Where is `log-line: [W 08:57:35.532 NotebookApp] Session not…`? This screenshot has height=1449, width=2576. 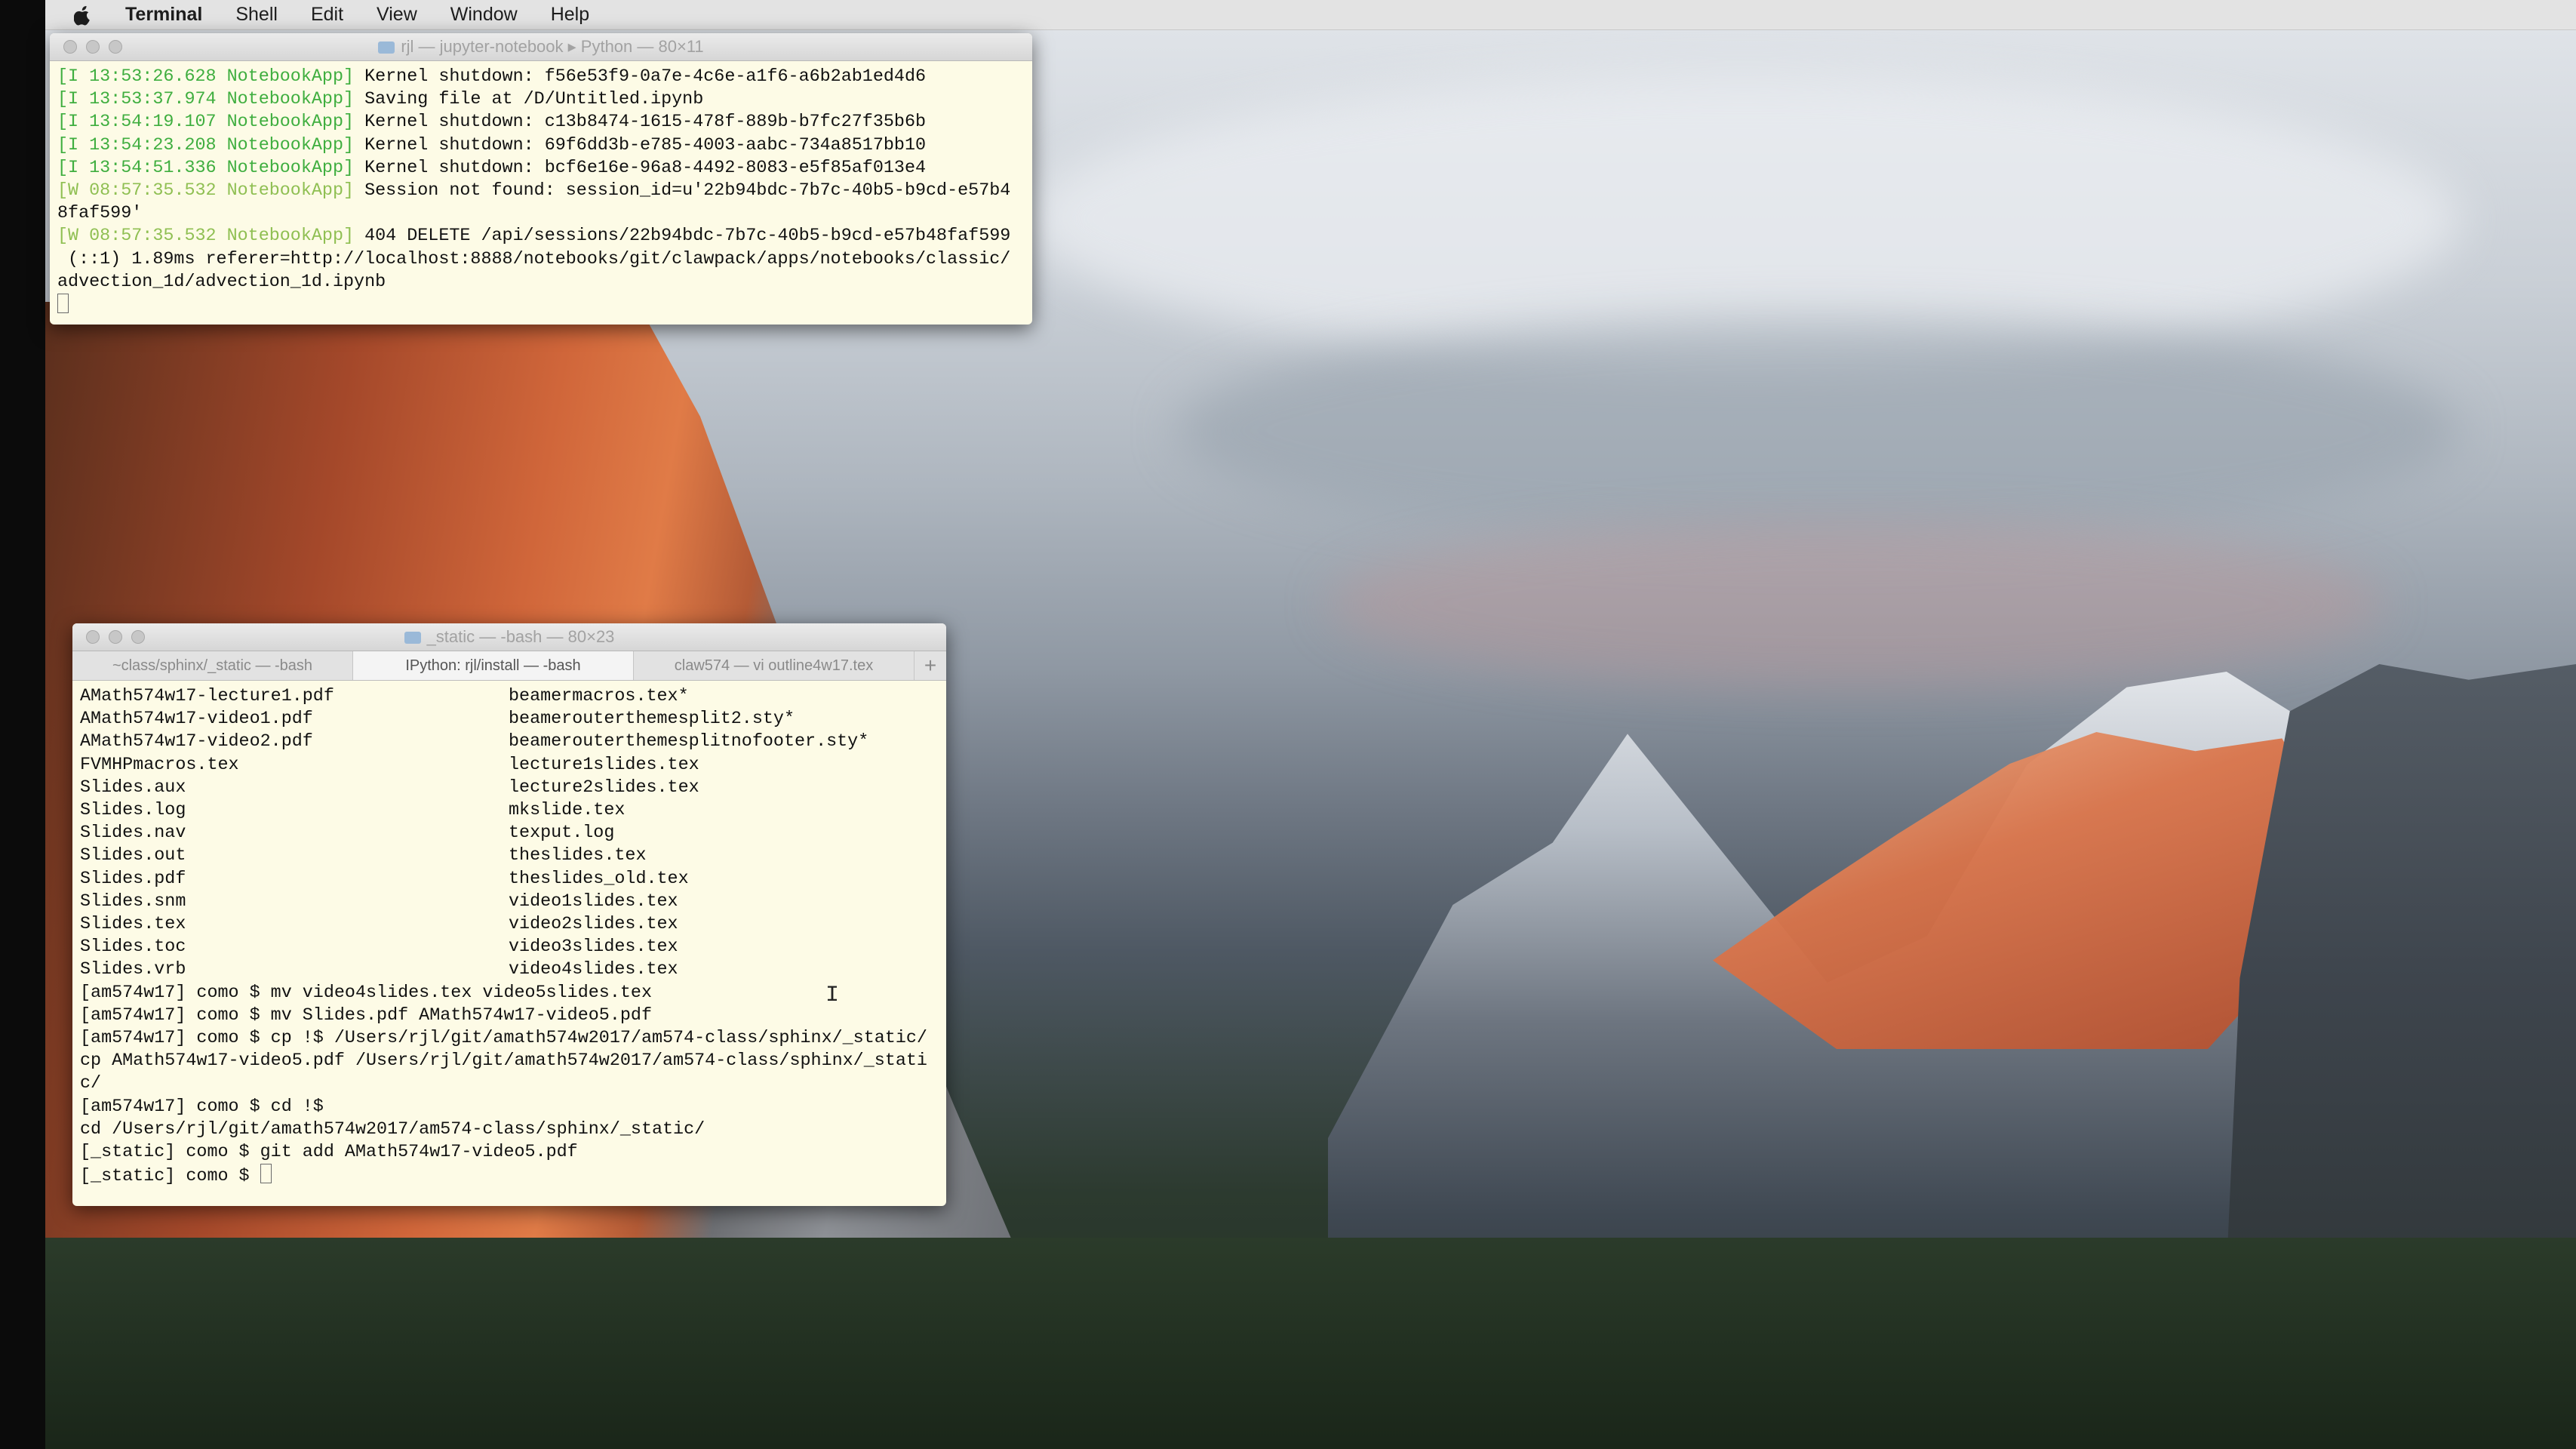
log-line: [W 08:57:35.532 NotebookApp] Session not… is located at coordinates (534, 191).